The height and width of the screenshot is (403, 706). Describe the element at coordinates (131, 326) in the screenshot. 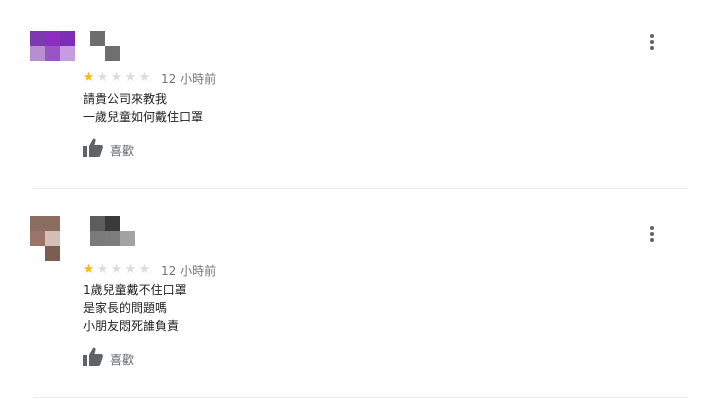

I see `review-text-line: 小朋友悶死誰負責` at that location.